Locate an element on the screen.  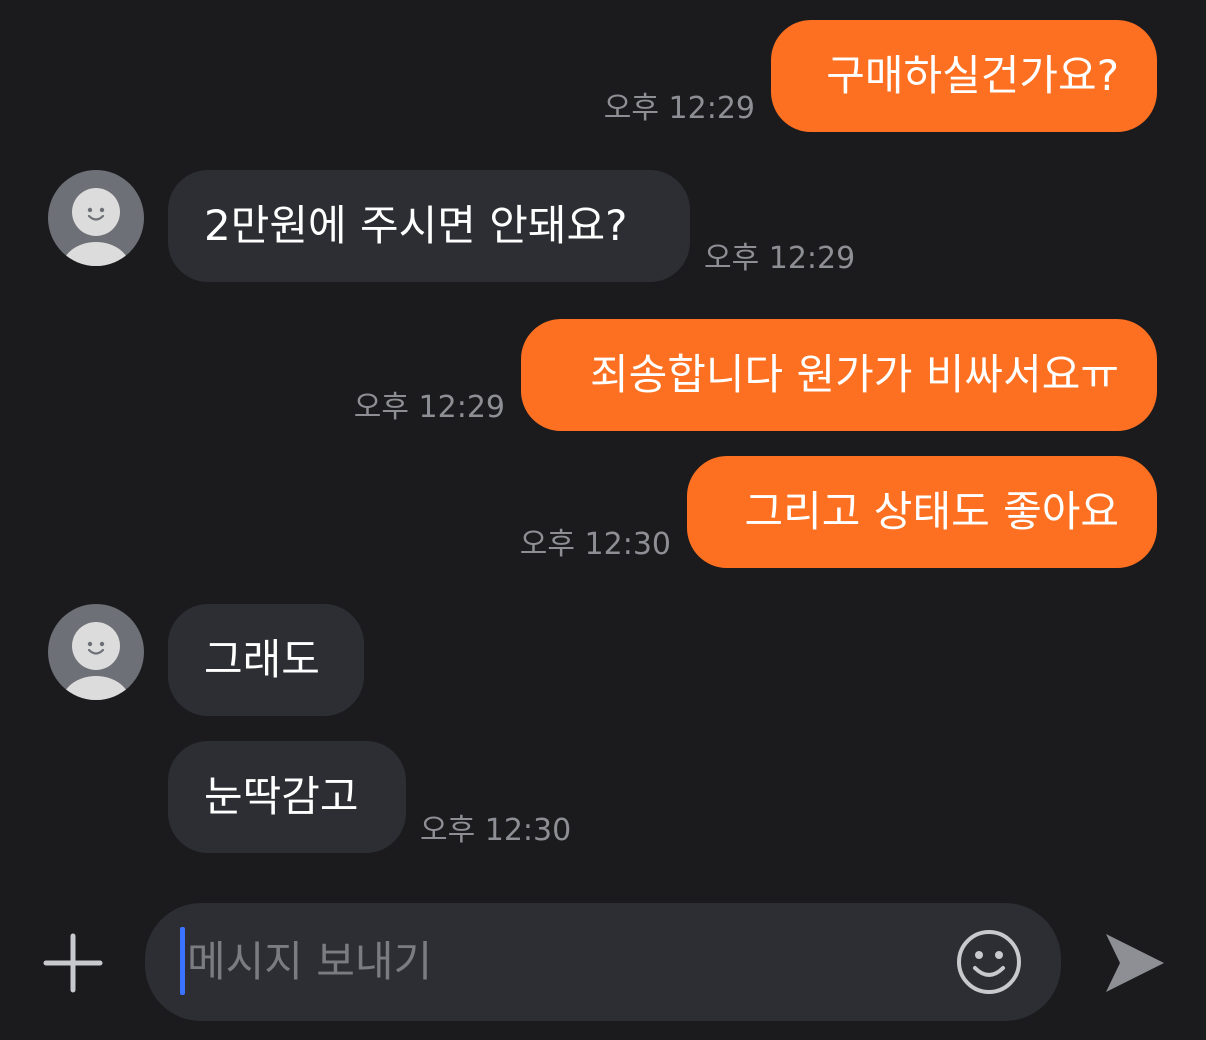
plus-icon is located at coordinates (73, 963).